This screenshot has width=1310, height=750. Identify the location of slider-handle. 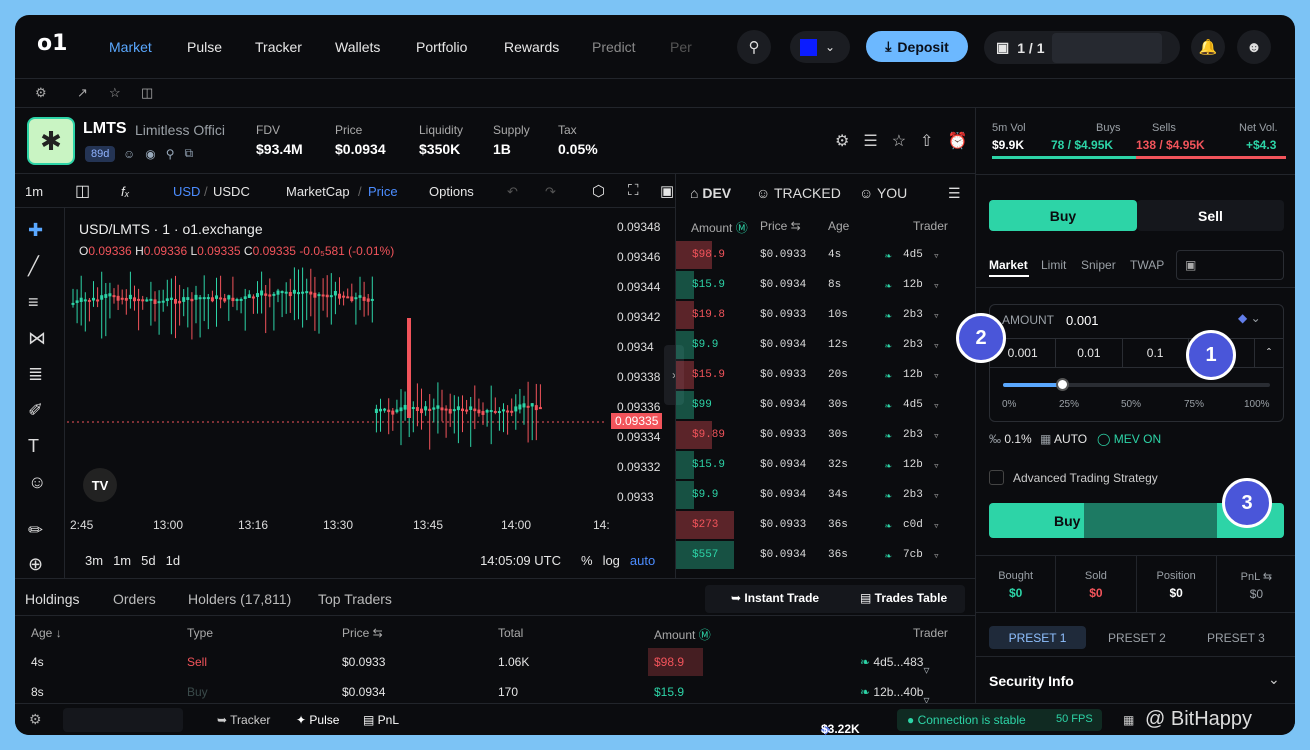
(1062, 384).